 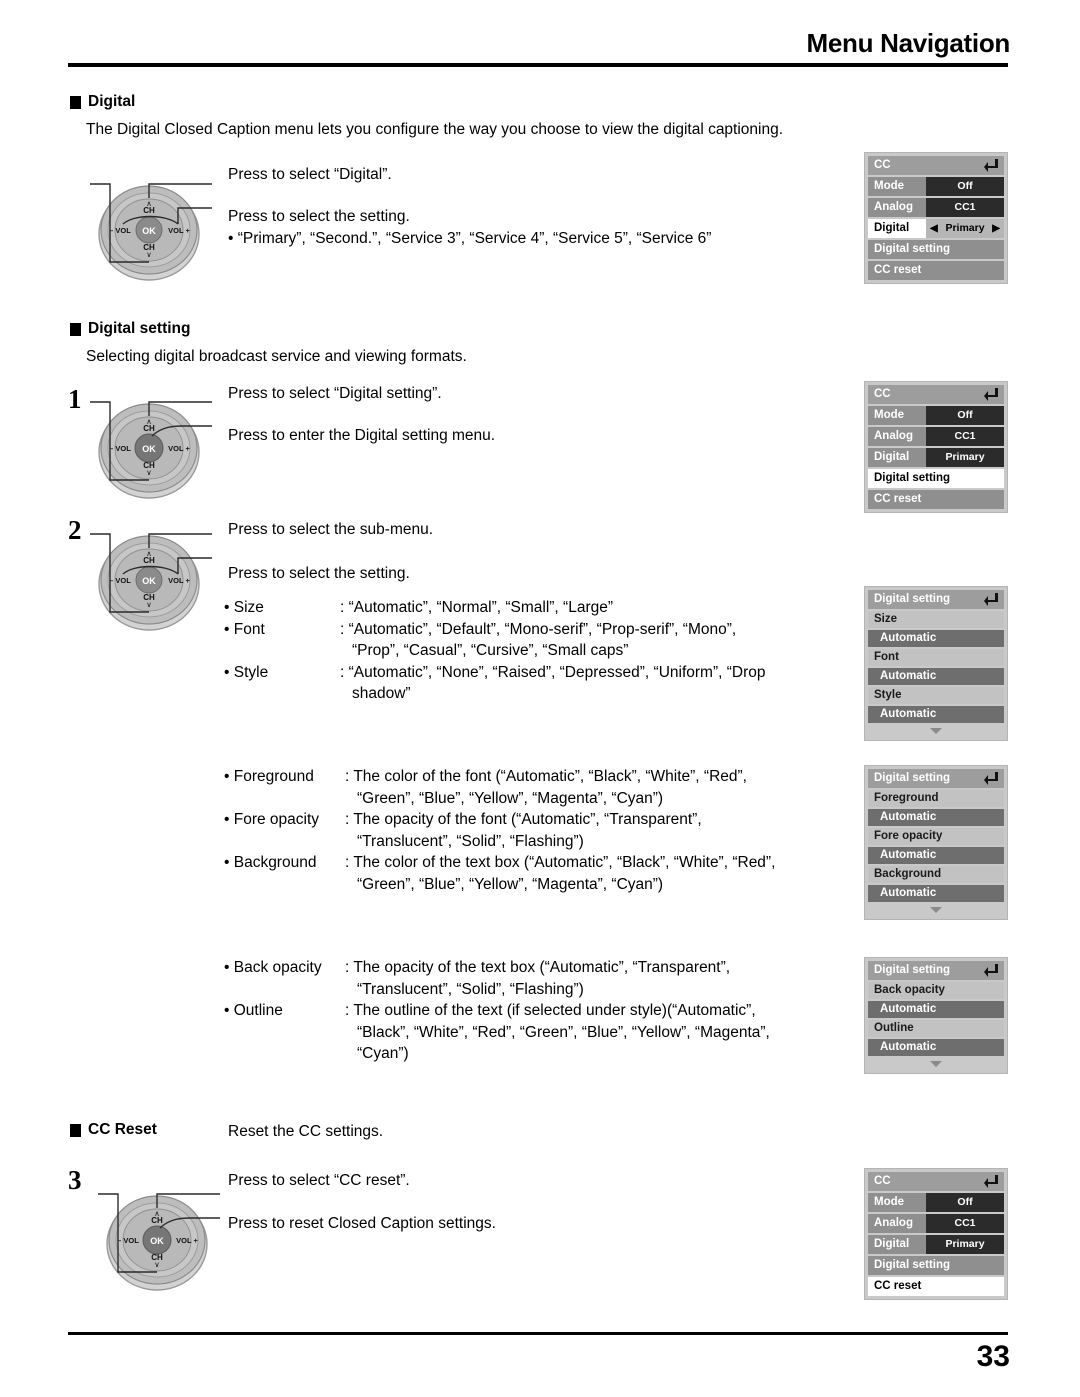 What do you see at coordinates (897, 186) in the screenshot?
I see `osd-row-mode-label: Mode` at bounding box center [897, 186].